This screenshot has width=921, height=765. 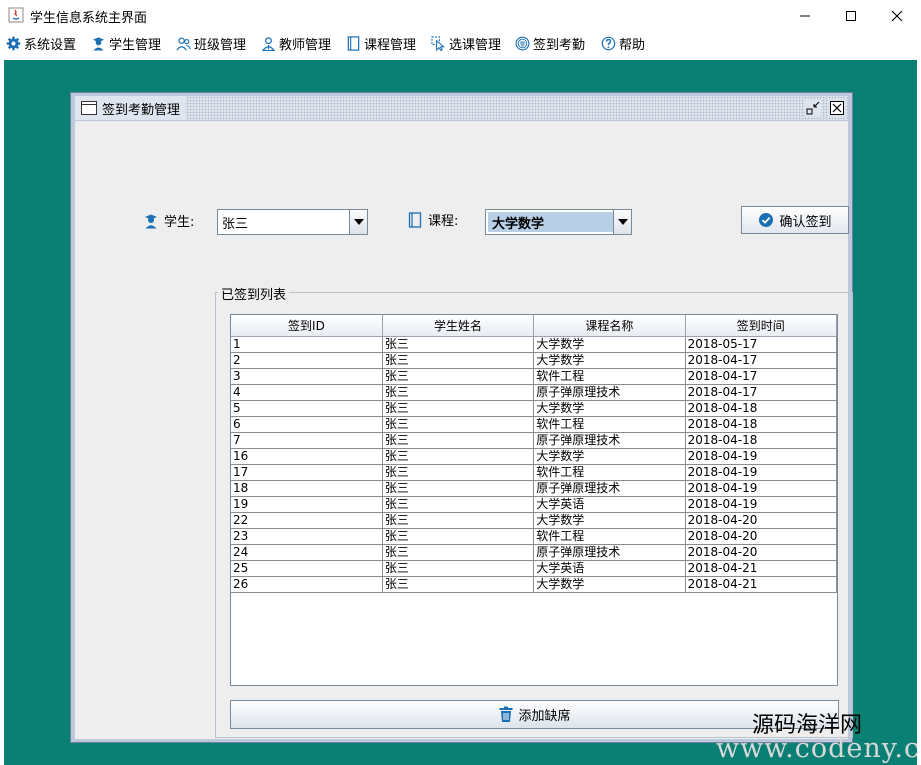 I want to click on student-combobox-arrow, so click(x=358, y=222).